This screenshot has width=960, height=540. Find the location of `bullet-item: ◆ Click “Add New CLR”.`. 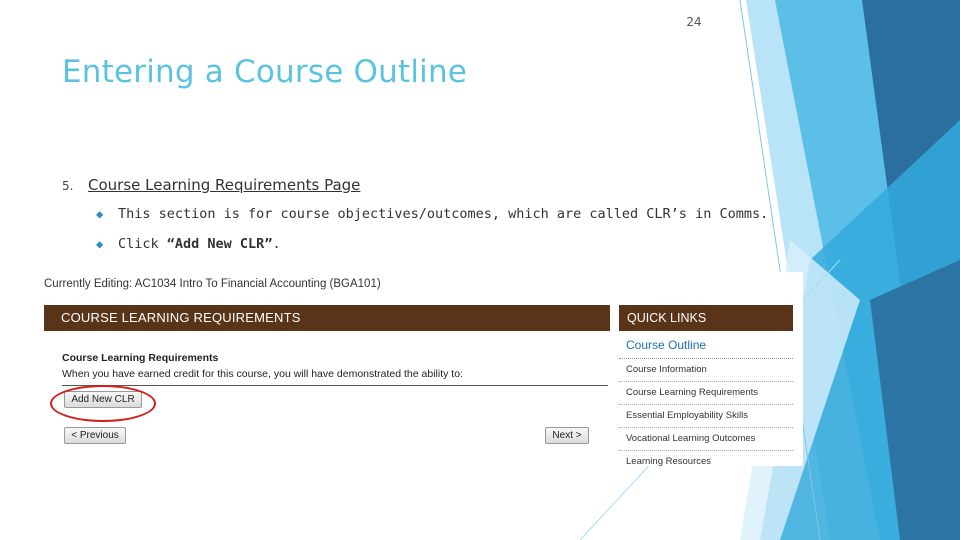

bullet-item: ◆ Click “Add New CLR”. is located at coordinates (188, 244).